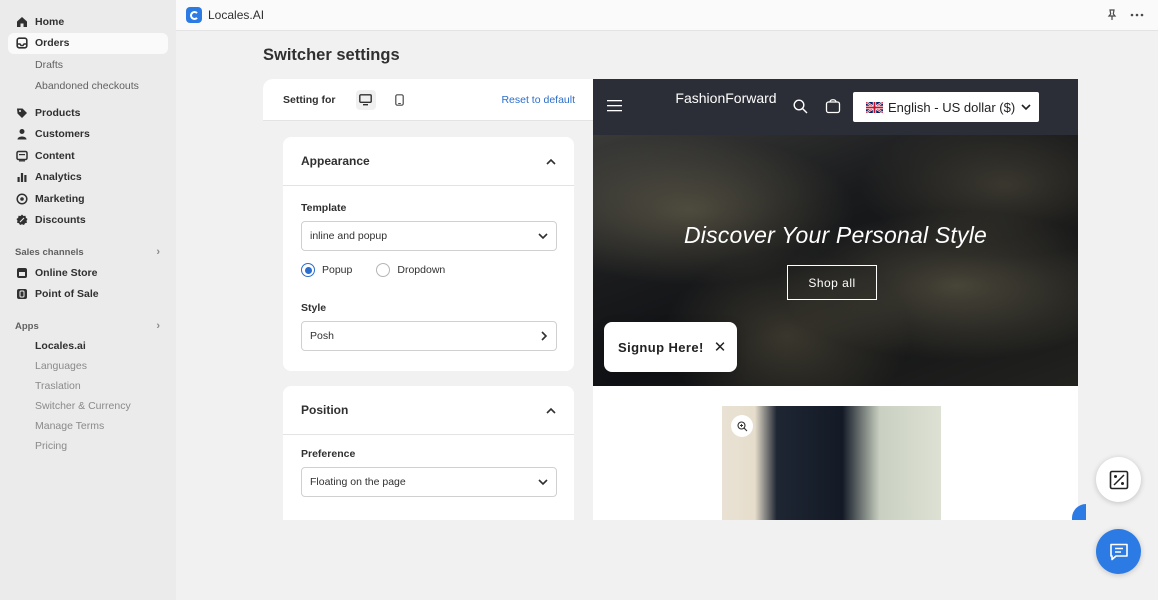 Image resolution: width=1158 pixels, height=600 pixels. What do you see at coordinates (833, 108) in the screenshot?
I see `cart-icon` at bounding box center [833, 108].